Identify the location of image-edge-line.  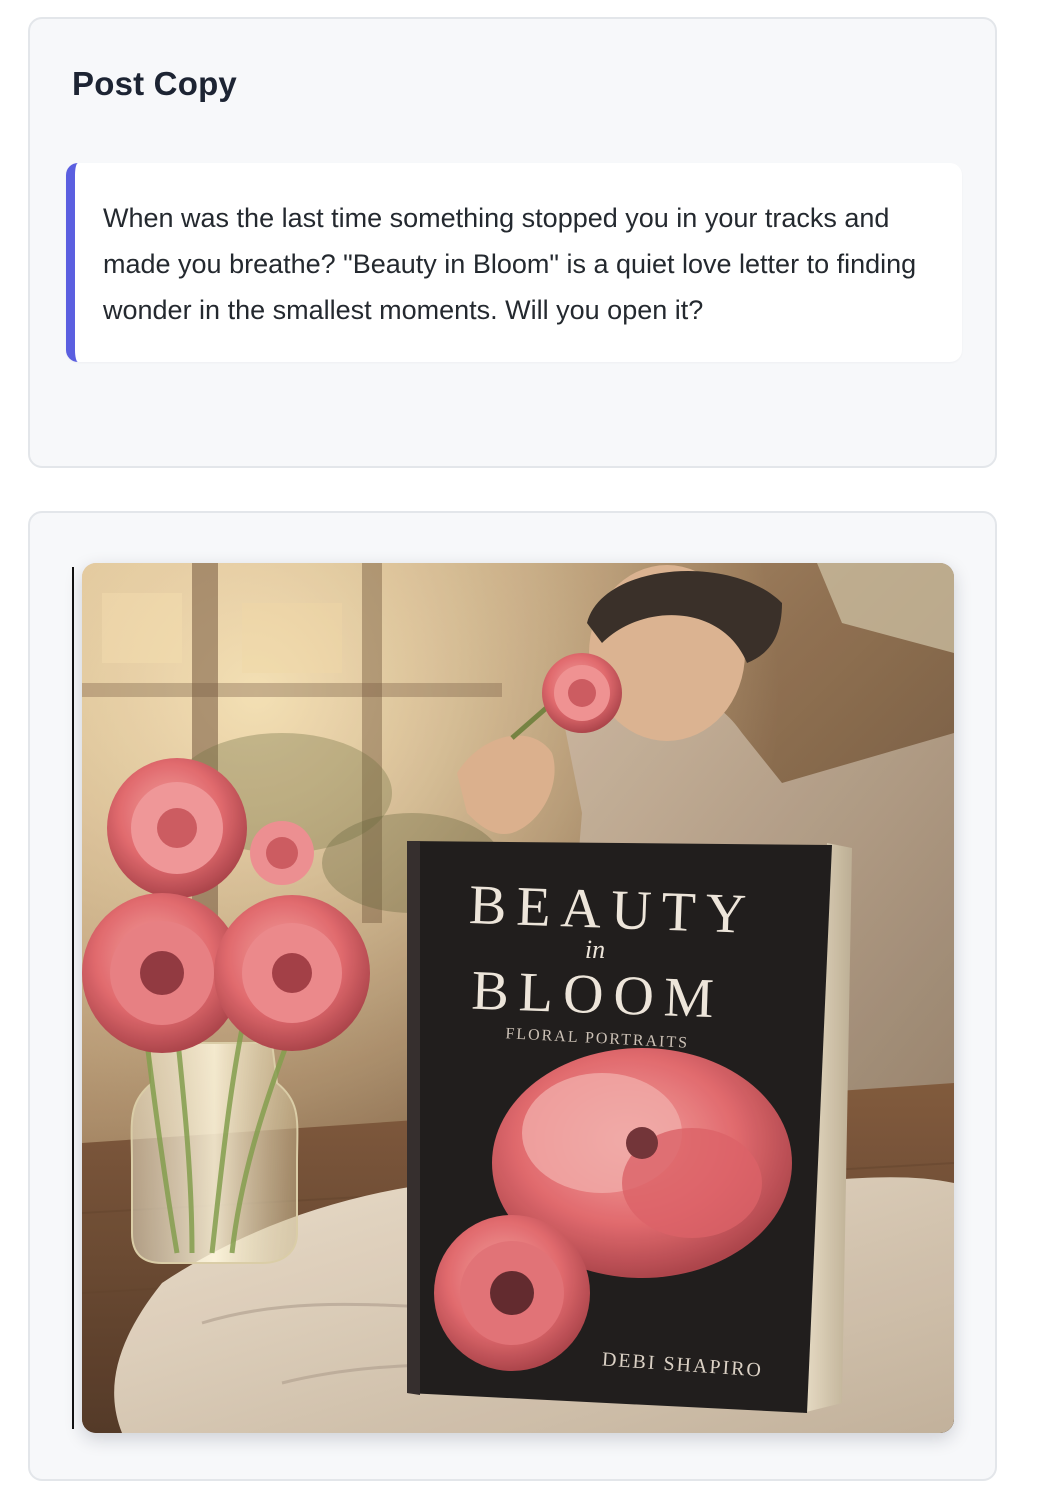
(73, 998).